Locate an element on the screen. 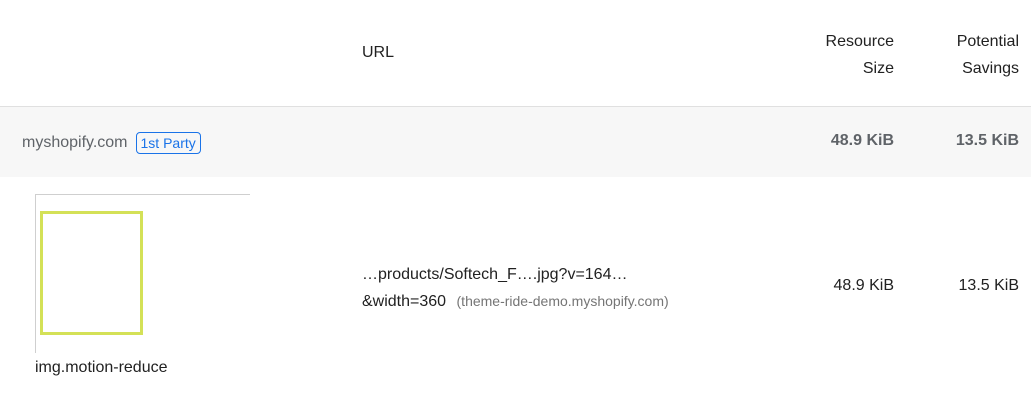 The image size is (1031, 399). resource-origin: (theme-ride-demo.myshopify.com) is located at coordinates (562, 301).